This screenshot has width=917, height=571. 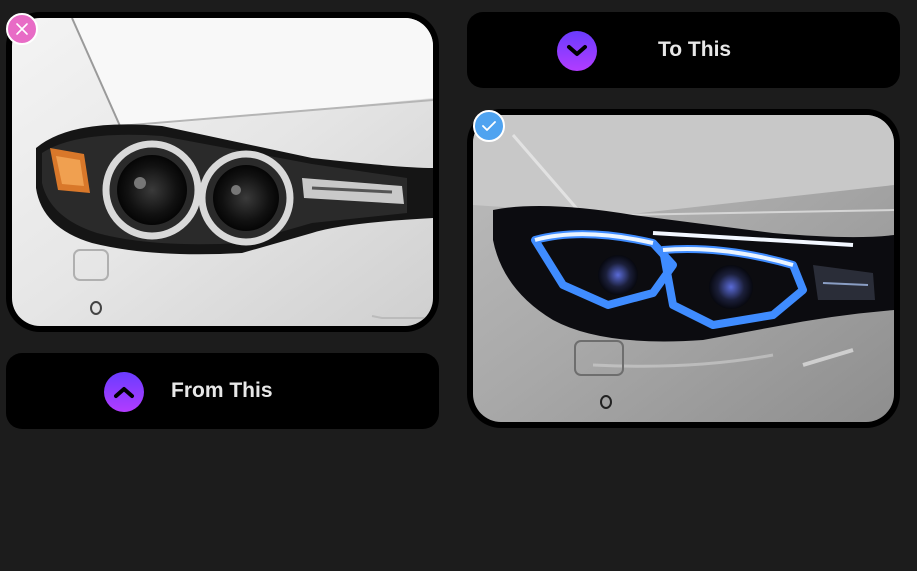 I want to click on check-icon, so click(x=489, y=126).